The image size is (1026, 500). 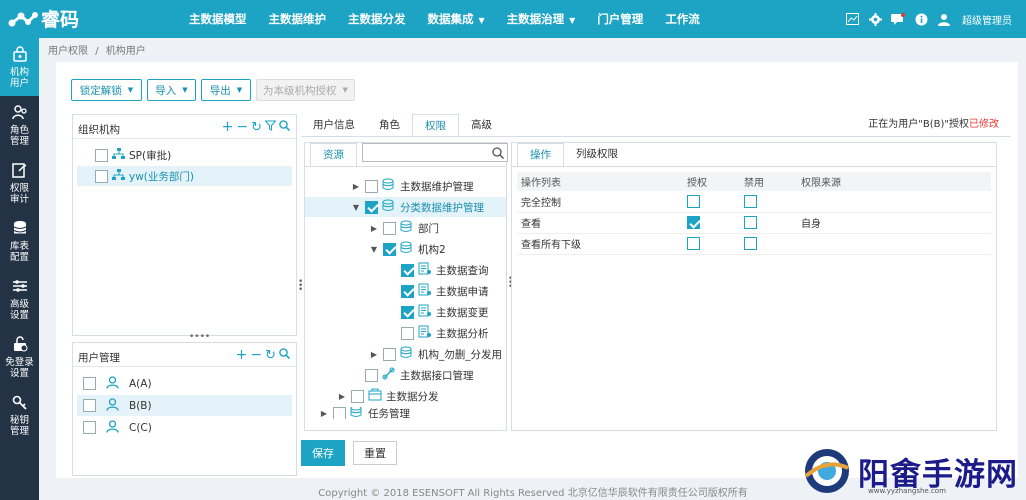 What do you see at coordinates (171, 90) in the screenshot?
I see `import-button: 导入 ▼` at bounding box center [171, 90].